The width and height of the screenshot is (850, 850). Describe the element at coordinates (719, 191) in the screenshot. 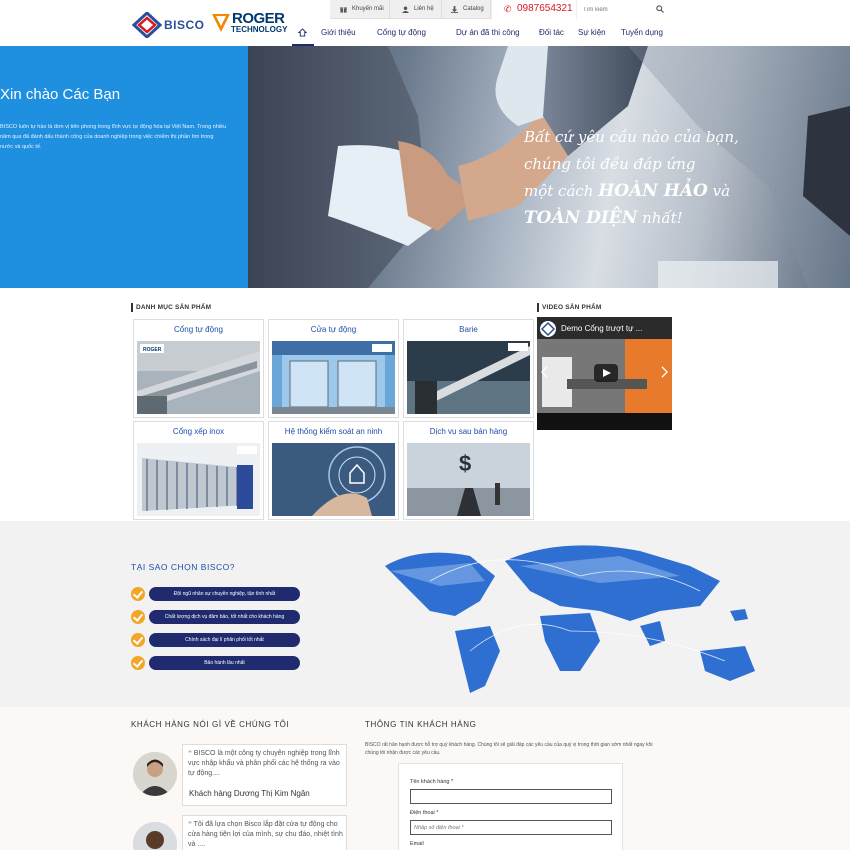

I see `slogan-part: và` at that location.